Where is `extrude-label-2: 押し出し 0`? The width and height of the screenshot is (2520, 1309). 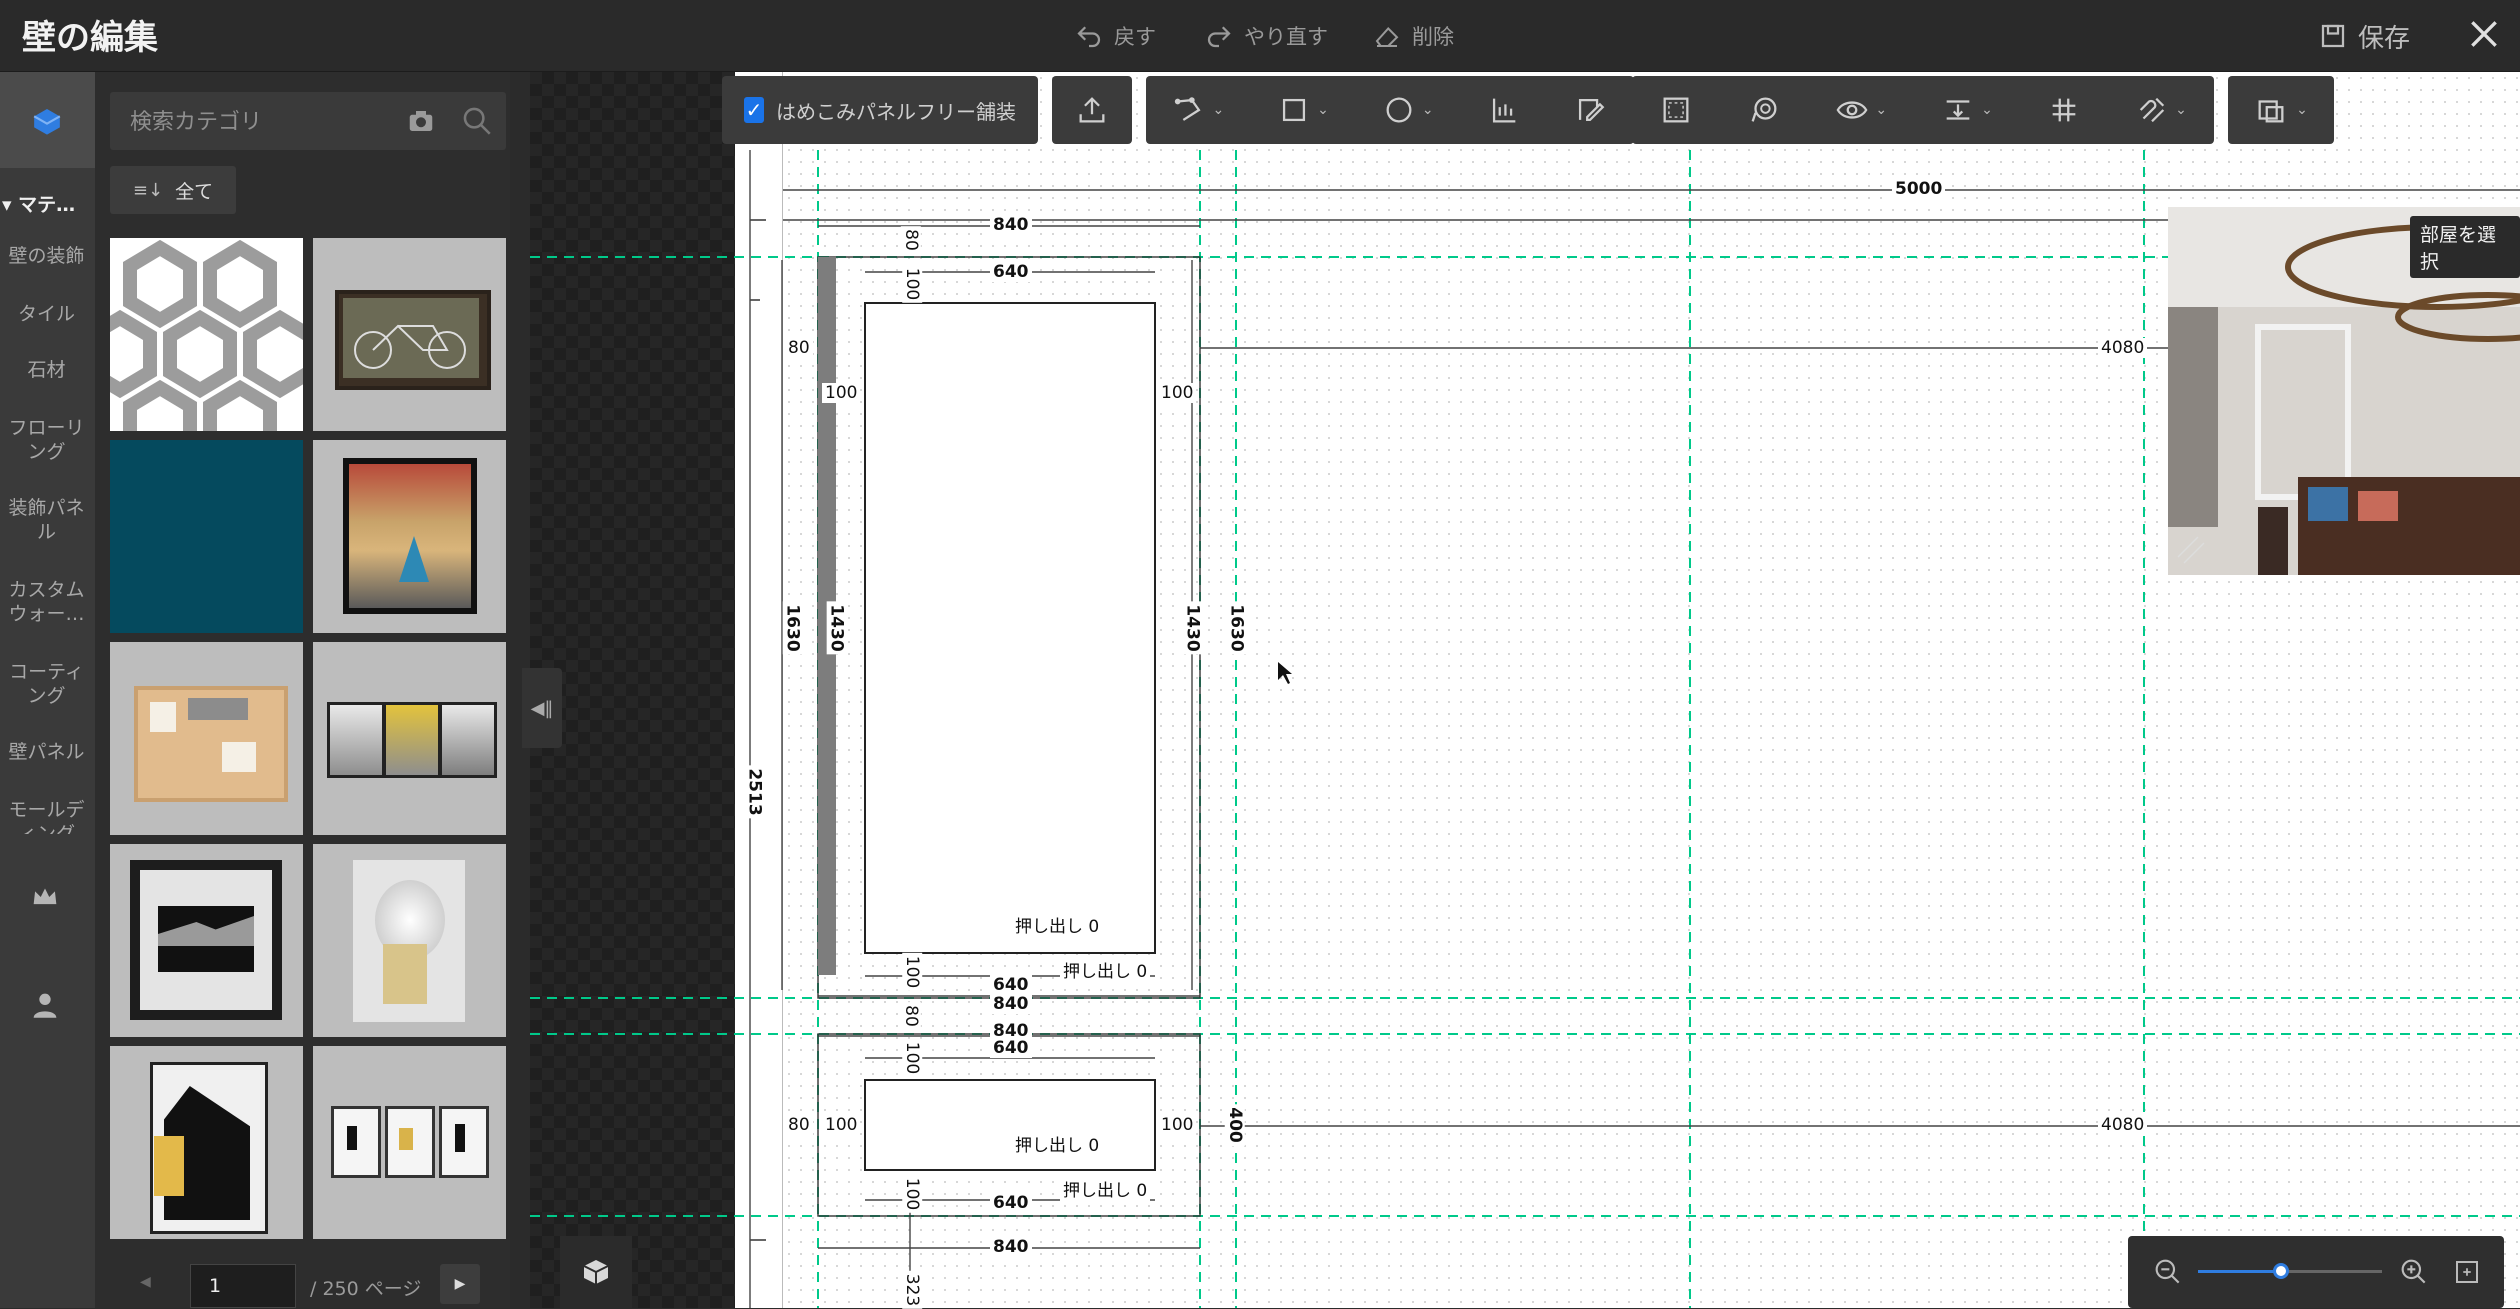
extrude-label-2: 押し出し 0 is located at coordinates (1105, 972).